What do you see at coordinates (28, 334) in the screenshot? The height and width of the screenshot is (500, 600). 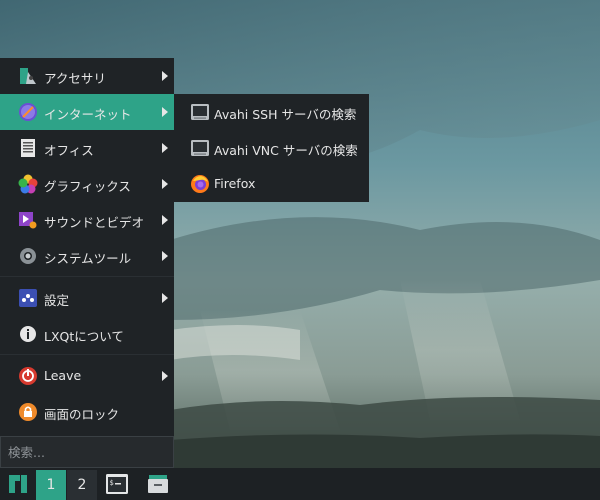 I see `info-icon` at bounding box center [28, 334].